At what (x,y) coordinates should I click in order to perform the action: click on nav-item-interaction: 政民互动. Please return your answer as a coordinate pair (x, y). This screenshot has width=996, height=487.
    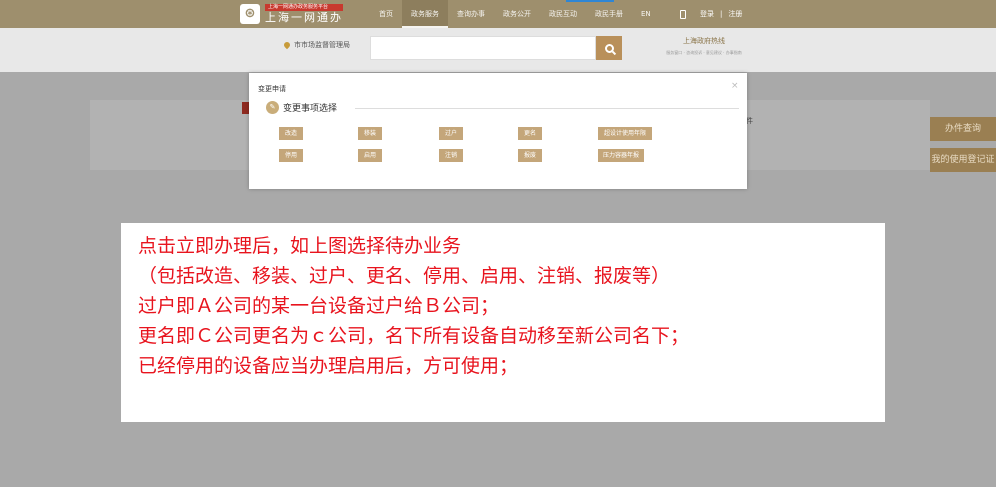
    Looking at the image, I should click on (563, 14).